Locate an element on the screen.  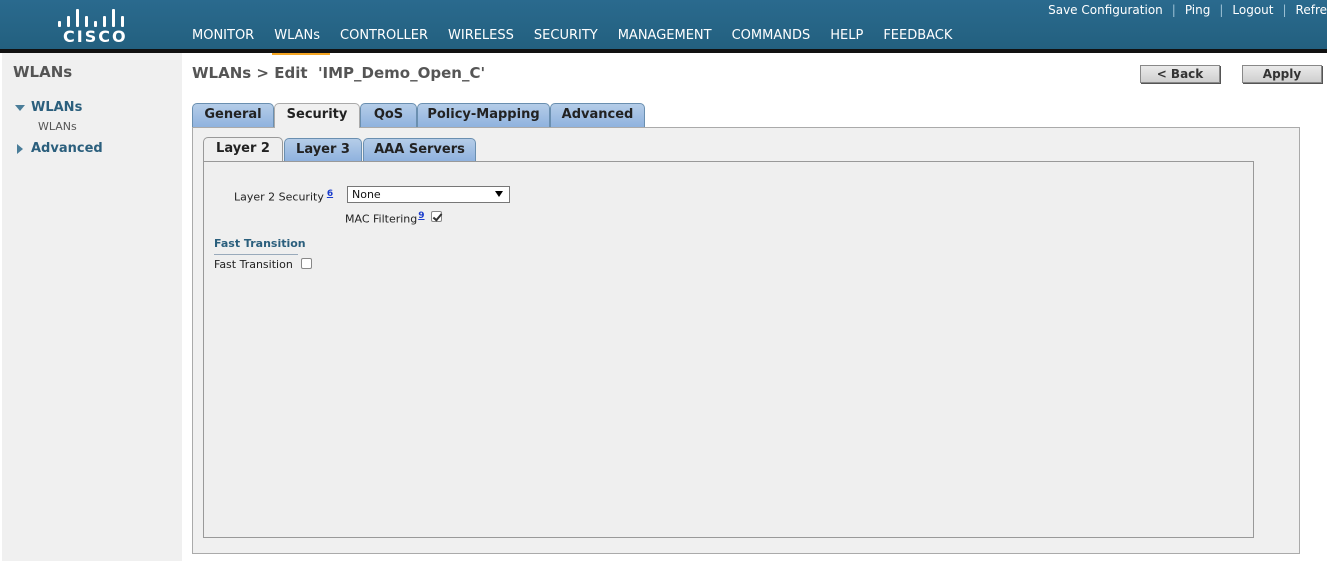
tab-advanced: Advanced is located at coordinates (597, 115).